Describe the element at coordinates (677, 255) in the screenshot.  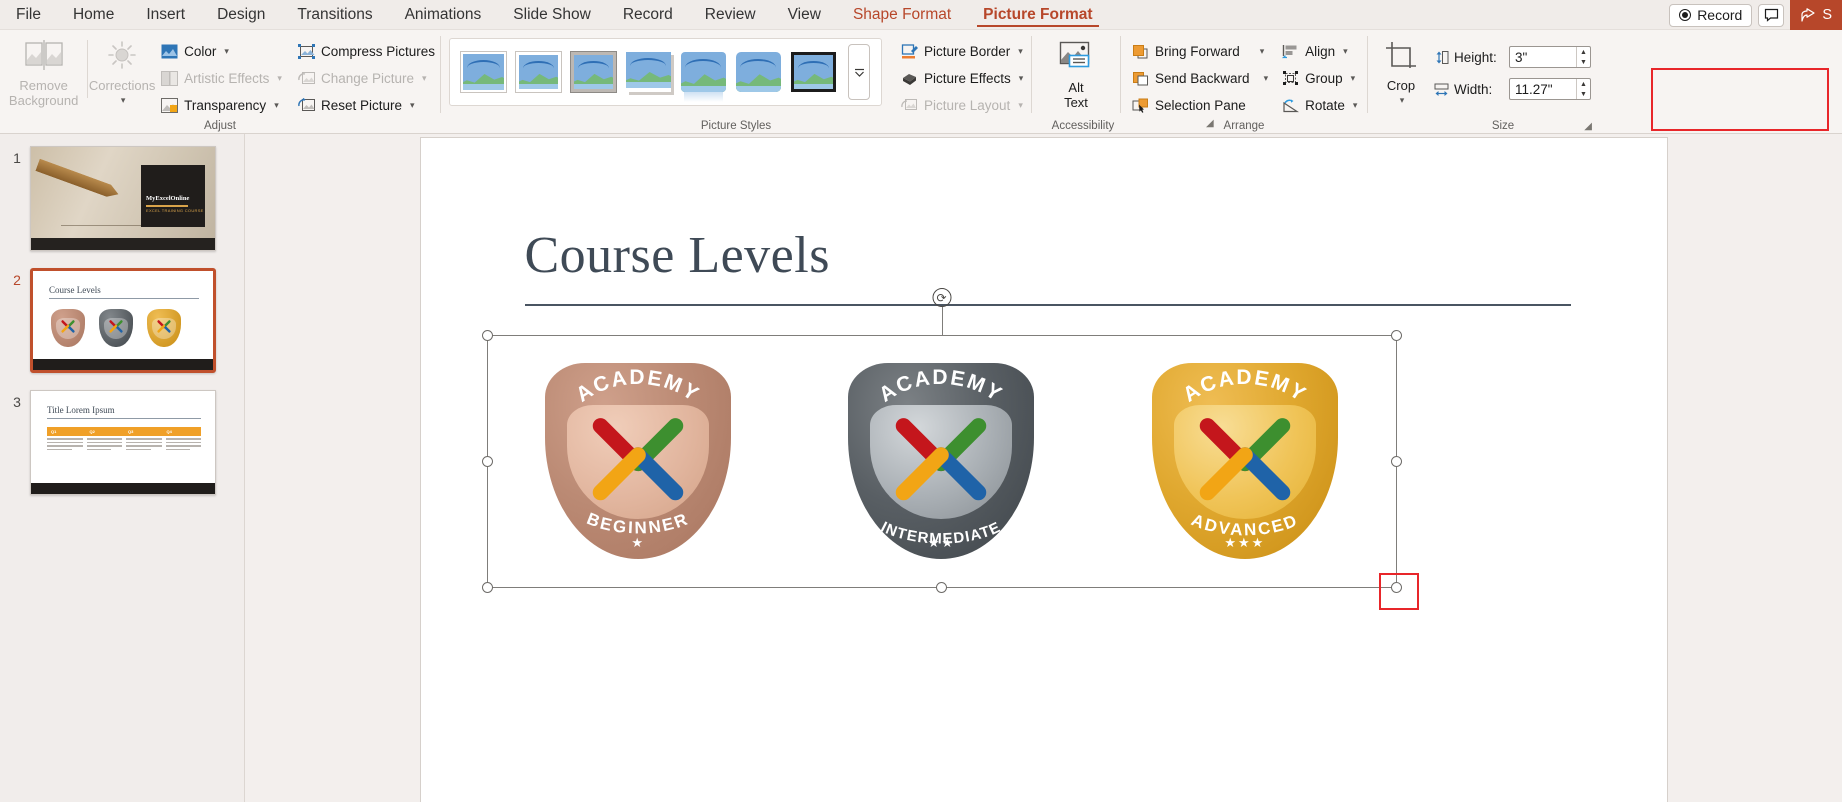
I see `slide-title-text: Course Levels` at that location.